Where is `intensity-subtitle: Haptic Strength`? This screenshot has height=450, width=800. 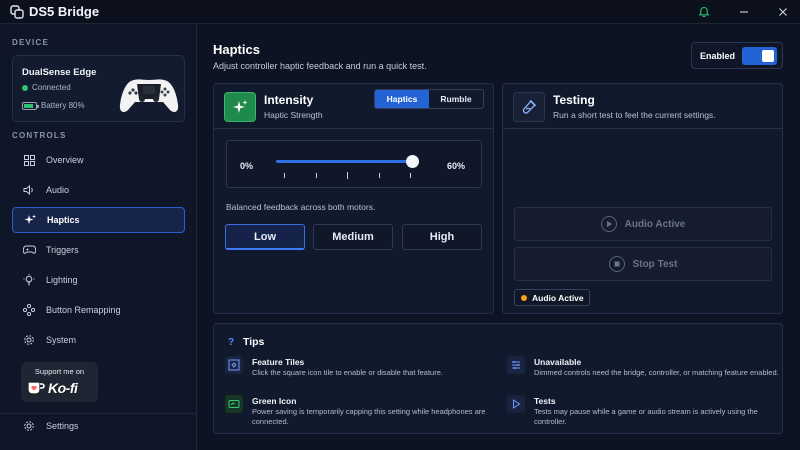
intensity-subtitle: Haptic Strength is located at coordinates (293, 115).